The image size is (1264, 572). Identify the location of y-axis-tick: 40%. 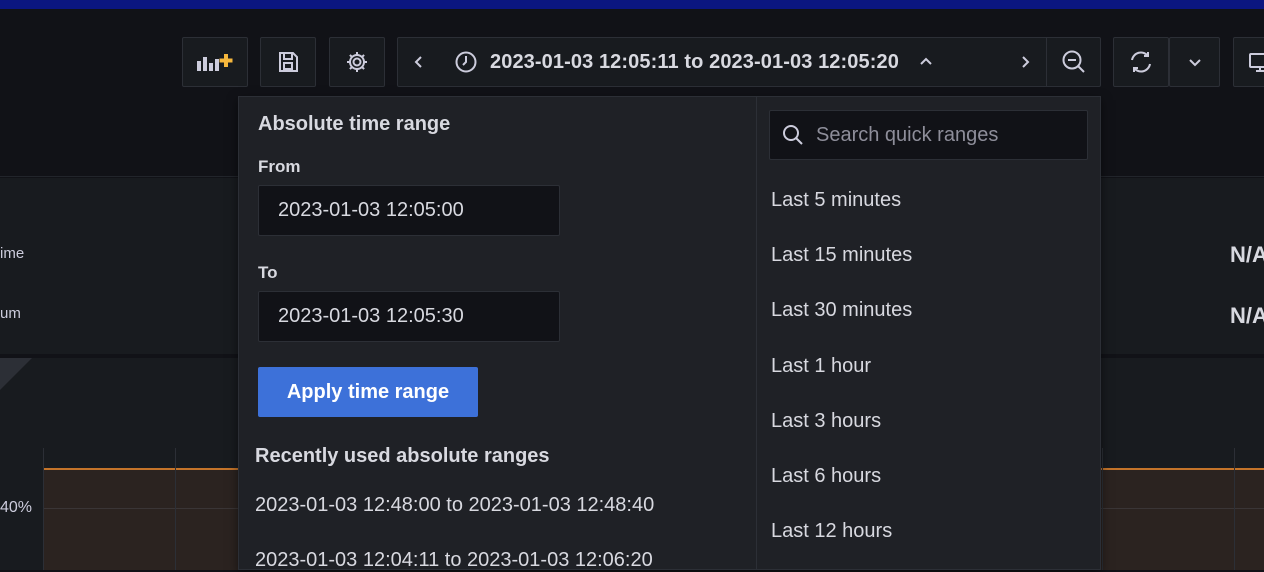
(16, 507).